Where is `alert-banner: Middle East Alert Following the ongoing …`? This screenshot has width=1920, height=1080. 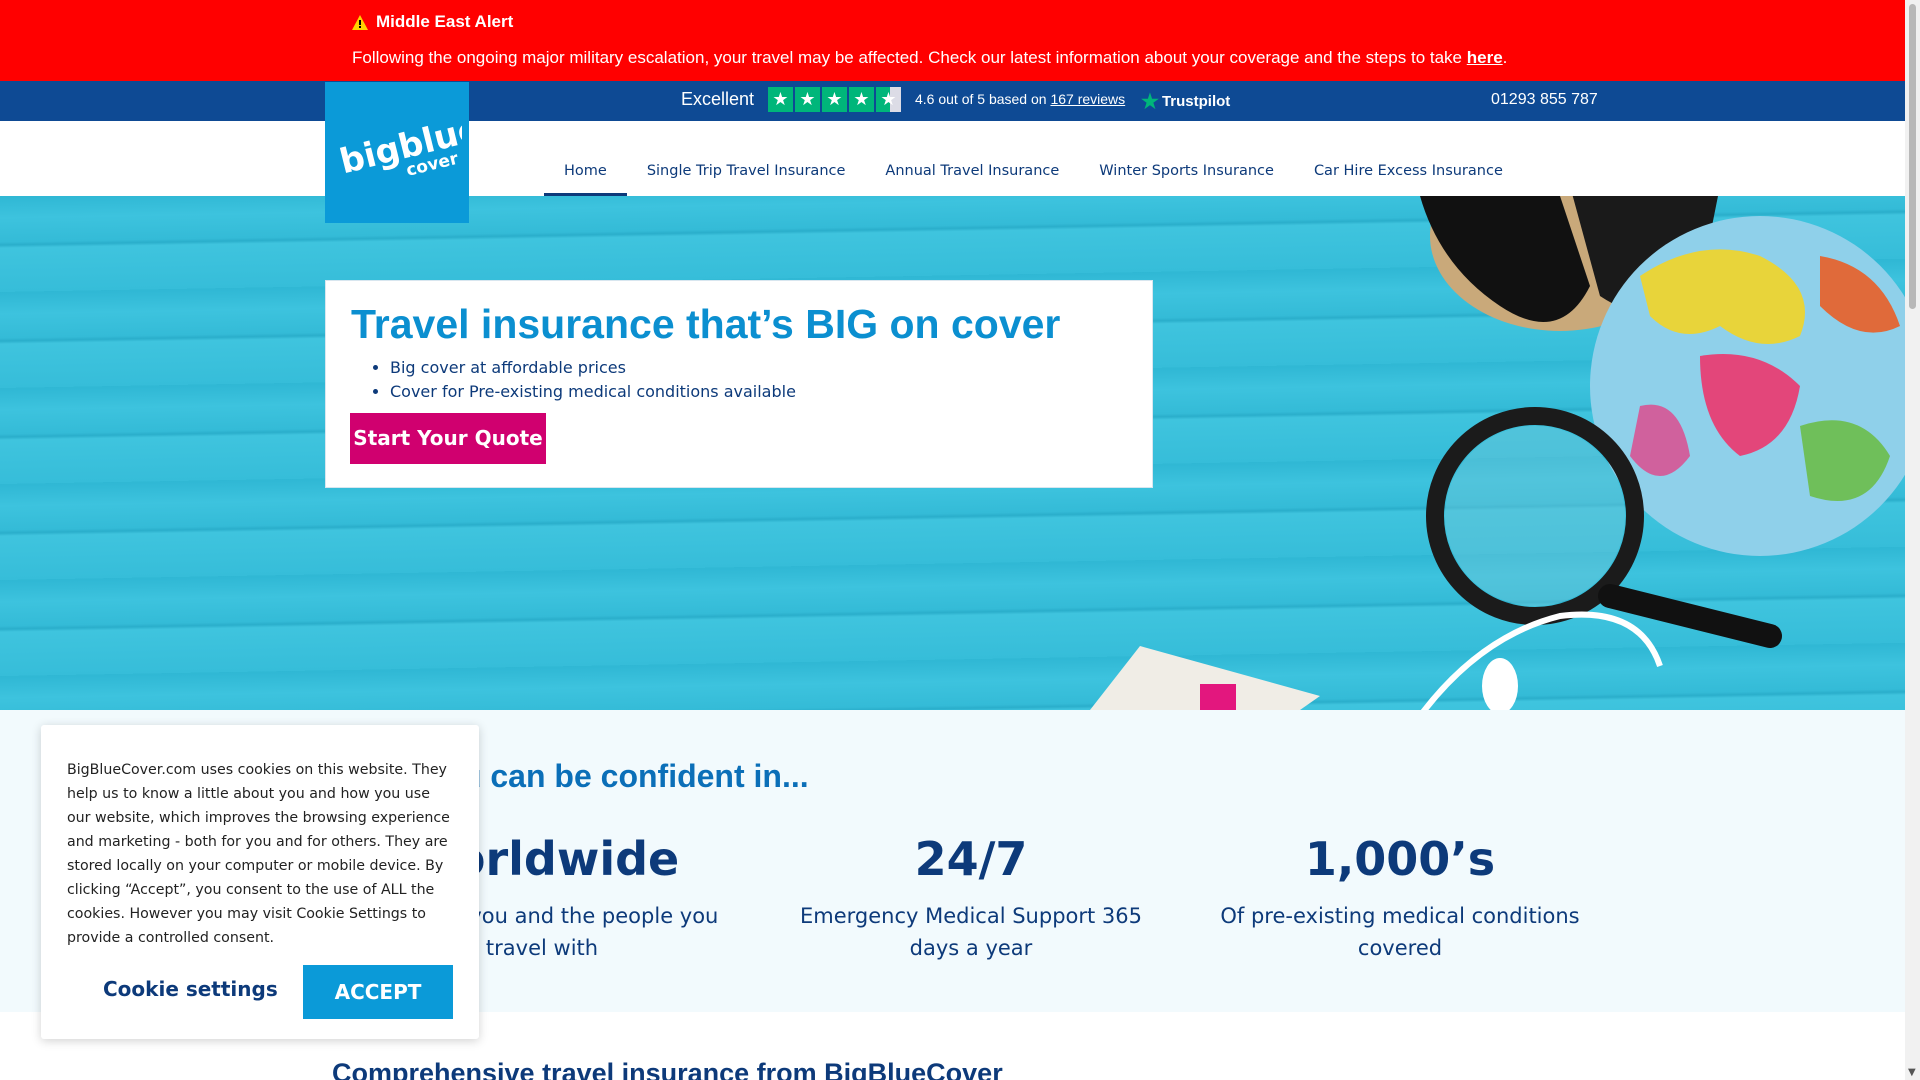 alert-banner: Middle East Alert Following the ongoing … is located at coordinates (952, 40).